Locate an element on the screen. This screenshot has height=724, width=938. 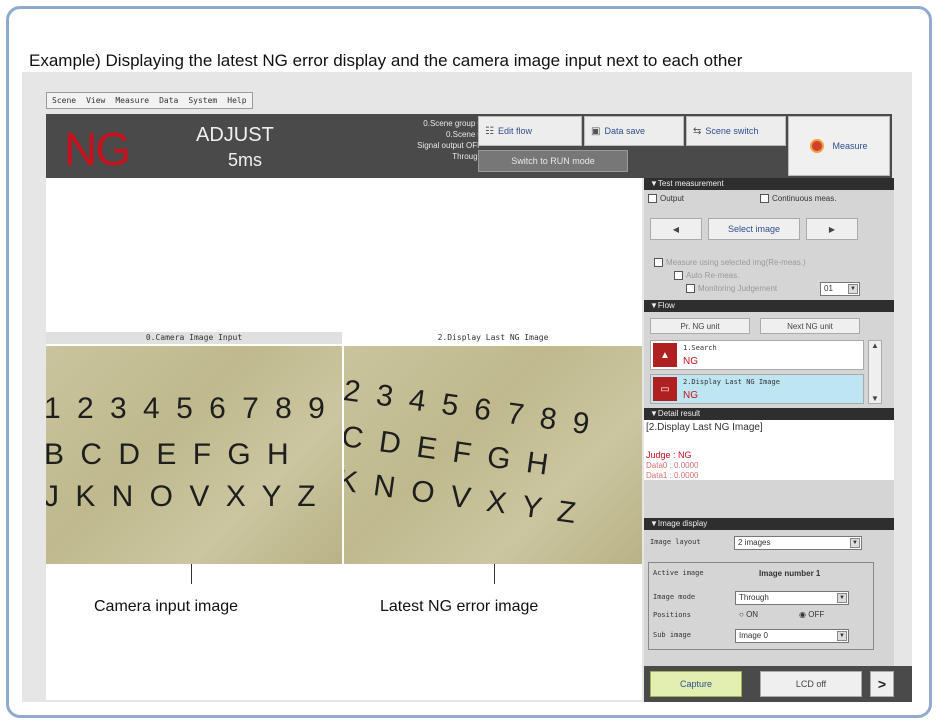
scene-switch-button: ⇆ Scene switch is located at coordinates (736, 131).